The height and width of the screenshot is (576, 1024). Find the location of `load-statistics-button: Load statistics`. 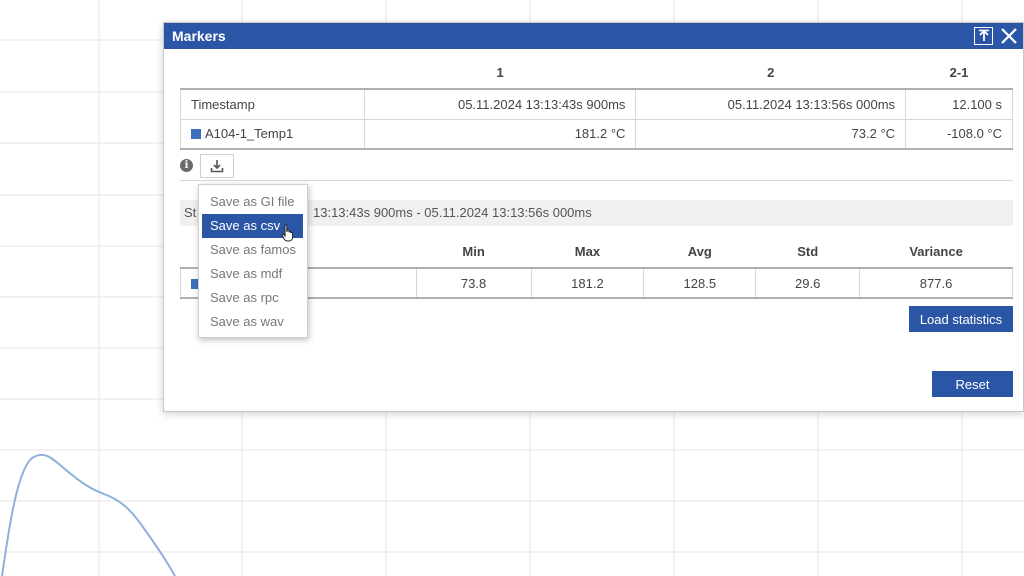

load-statistics-button: Load statistics is located at coordinates (961, 319).